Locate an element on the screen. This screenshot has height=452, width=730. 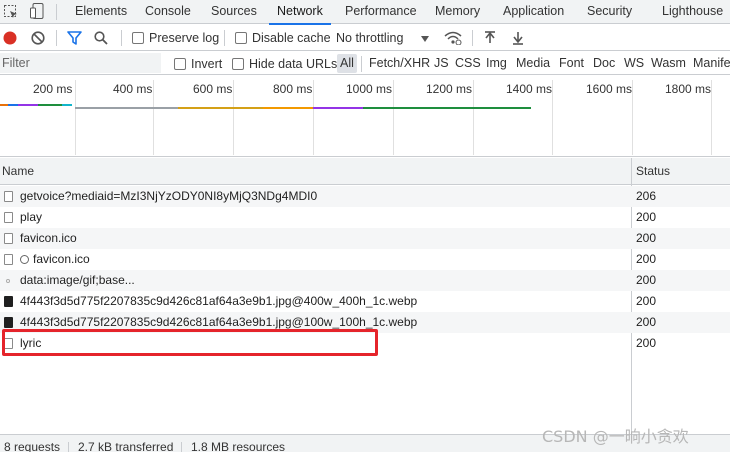
column-header-name: Name is located at coordinates (18, 171).